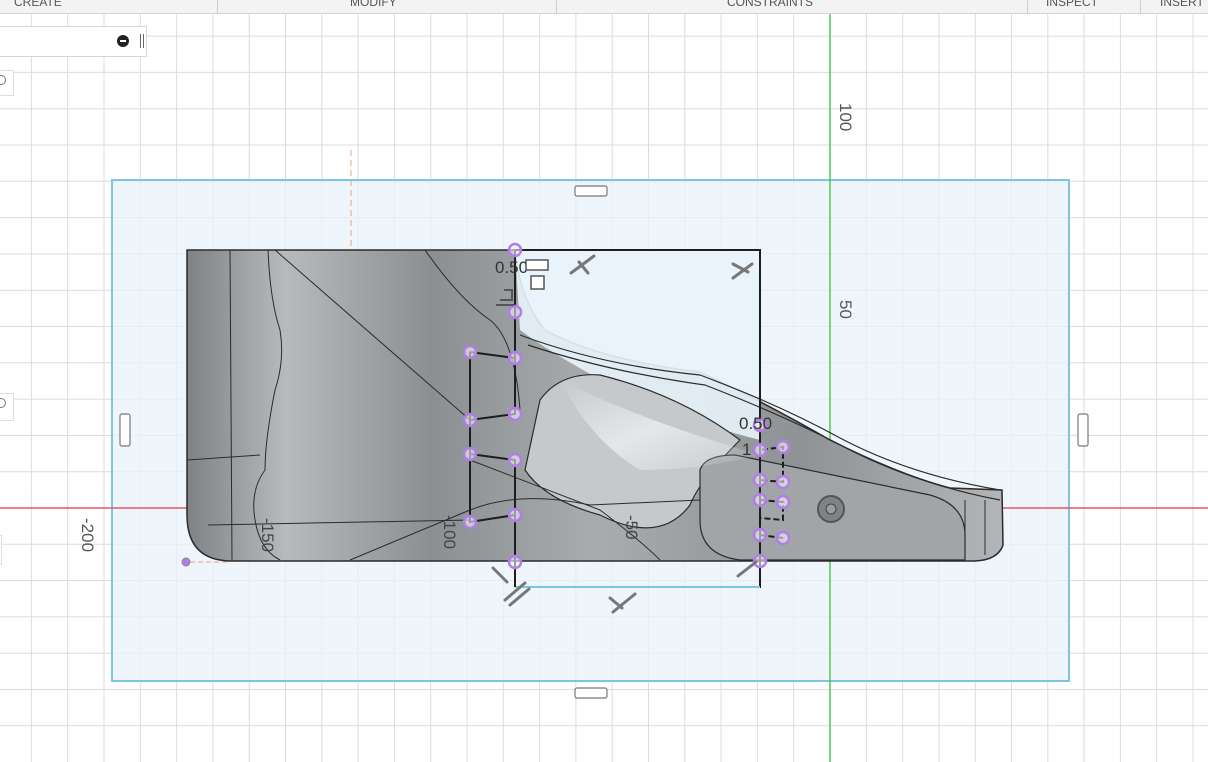  I want to click on dimension-label: 1, so click(746, 449).